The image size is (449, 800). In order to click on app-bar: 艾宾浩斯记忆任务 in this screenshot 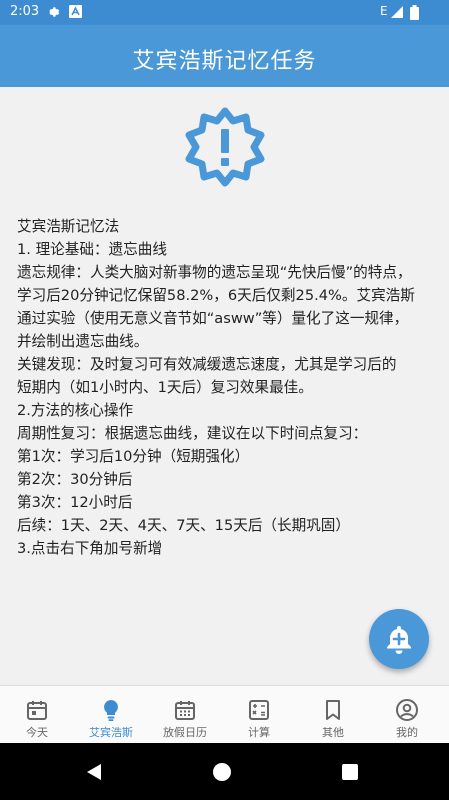, I will do `click(224, 56)`.